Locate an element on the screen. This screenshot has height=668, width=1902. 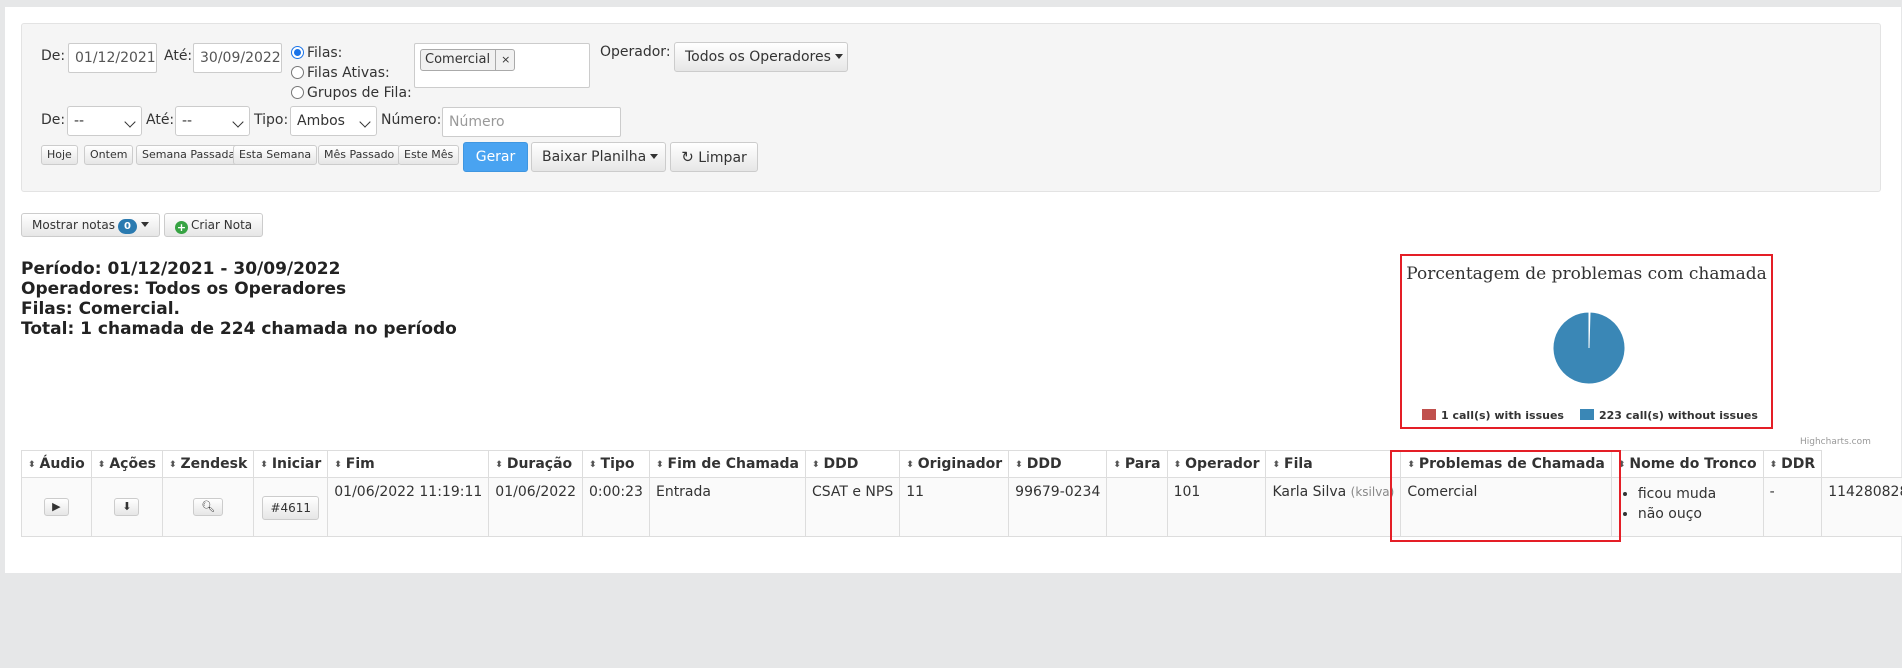
pie-svg is located at coordinates (1589, 348).